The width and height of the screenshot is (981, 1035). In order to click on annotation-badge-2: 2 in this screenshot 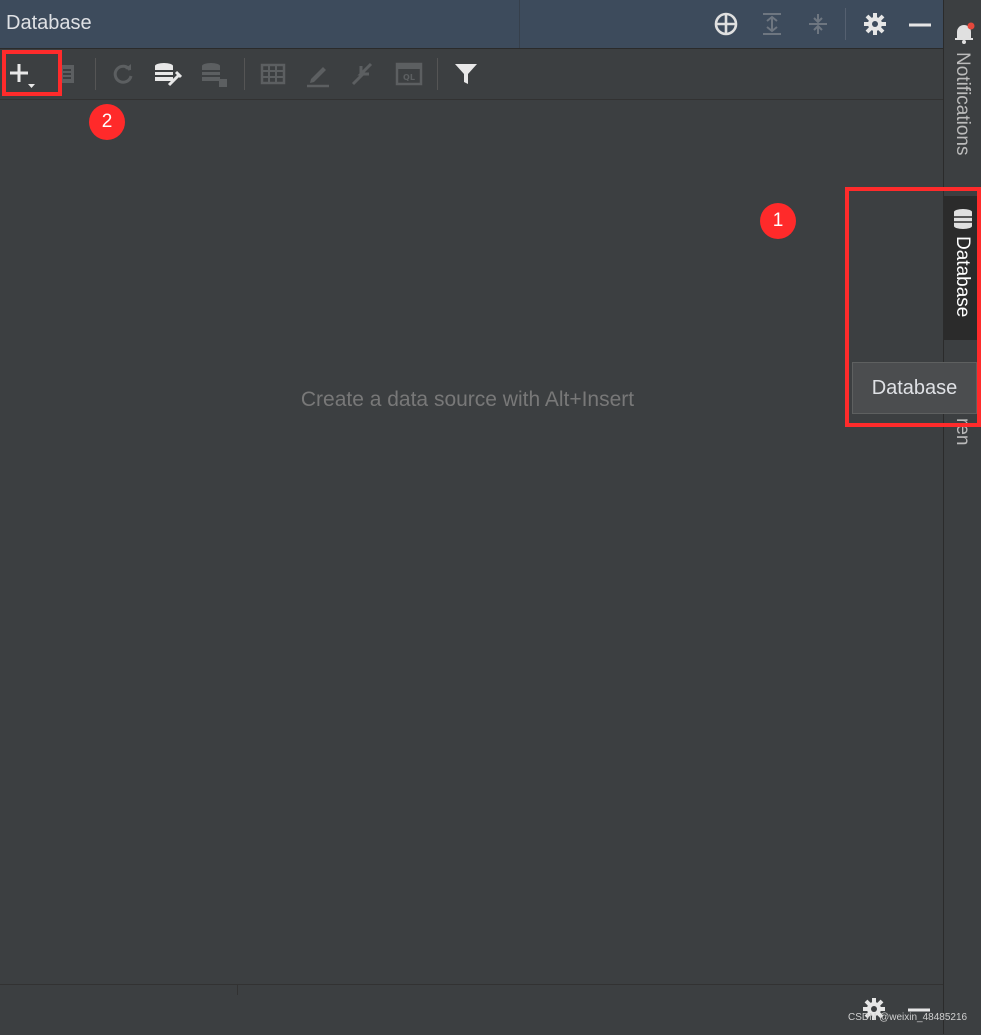, I will do `click(107, 122)`.